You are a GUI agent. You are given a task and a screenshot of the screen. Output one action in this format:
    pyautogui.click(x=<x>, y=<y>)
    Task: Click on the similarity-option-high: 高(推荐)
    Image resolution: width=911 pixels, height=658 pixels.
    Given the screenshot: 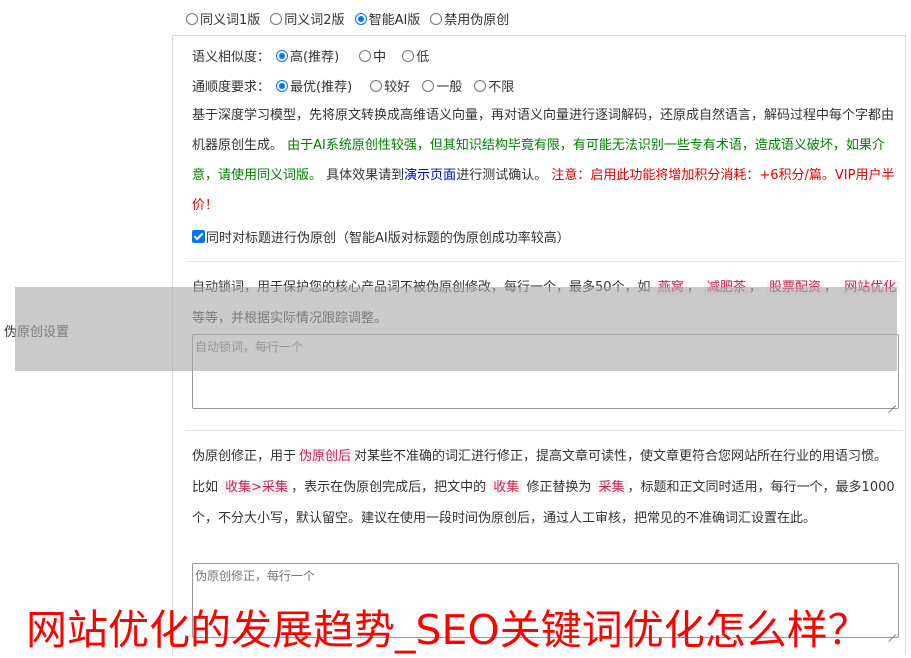 What is the action you would take?
    pyautogui.click(x=307, y=55)
    